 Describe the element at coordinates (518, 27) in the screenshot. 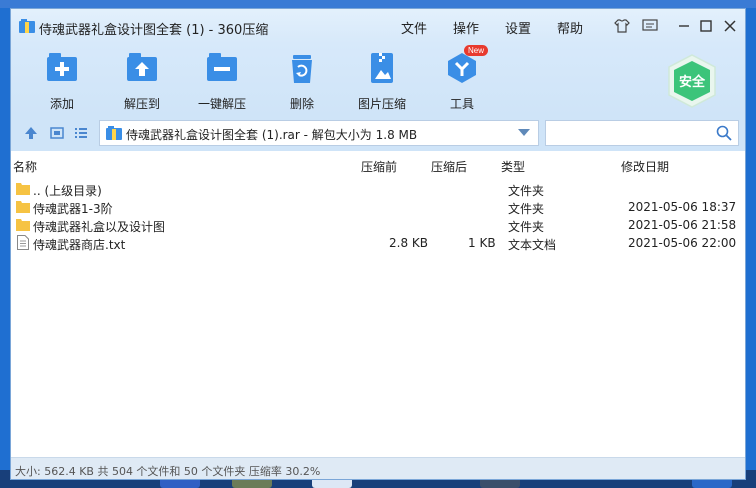

I see `menu-settings: 设置` at that location.